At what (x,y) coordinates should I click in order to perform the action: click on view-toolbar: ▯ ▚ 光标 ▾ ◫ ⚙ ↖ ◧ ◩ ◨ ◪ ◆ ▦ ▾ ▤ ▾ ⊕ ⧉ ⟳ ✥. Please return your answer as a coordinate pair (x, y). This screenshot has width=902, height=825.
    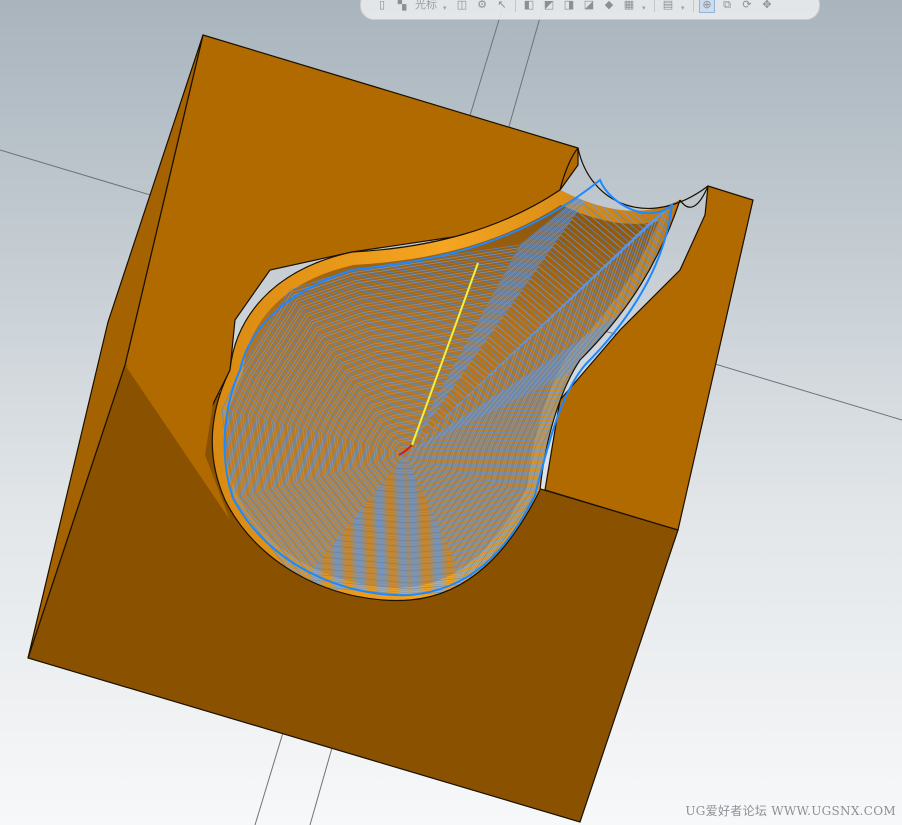
    Looking at the image, I should click on (590, 10).